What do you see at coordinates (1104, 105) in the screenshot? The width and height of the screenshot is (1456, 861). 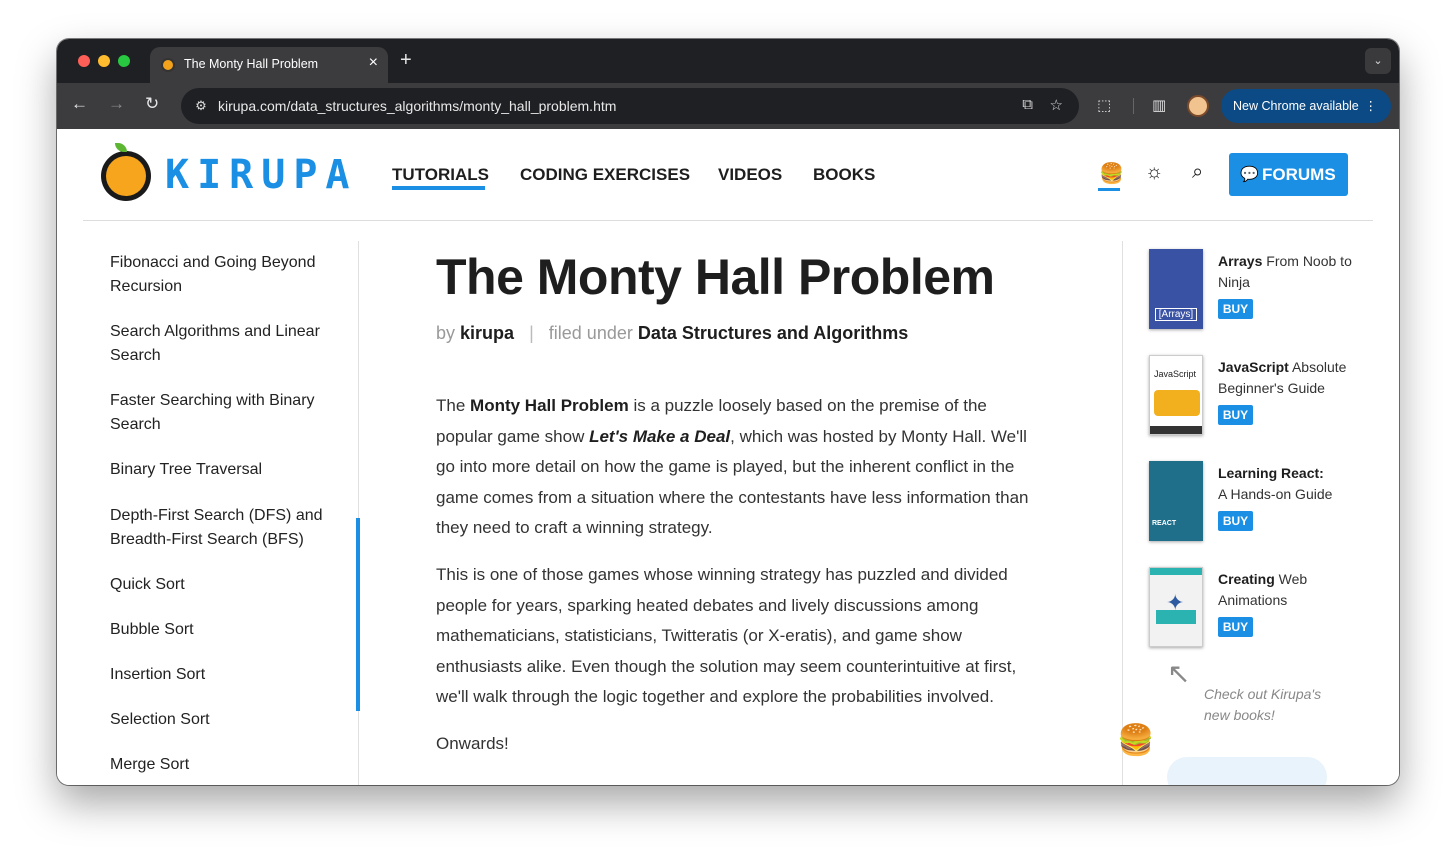 I see `extensions-icon: ⬚` at bounding box center [1104, 105].